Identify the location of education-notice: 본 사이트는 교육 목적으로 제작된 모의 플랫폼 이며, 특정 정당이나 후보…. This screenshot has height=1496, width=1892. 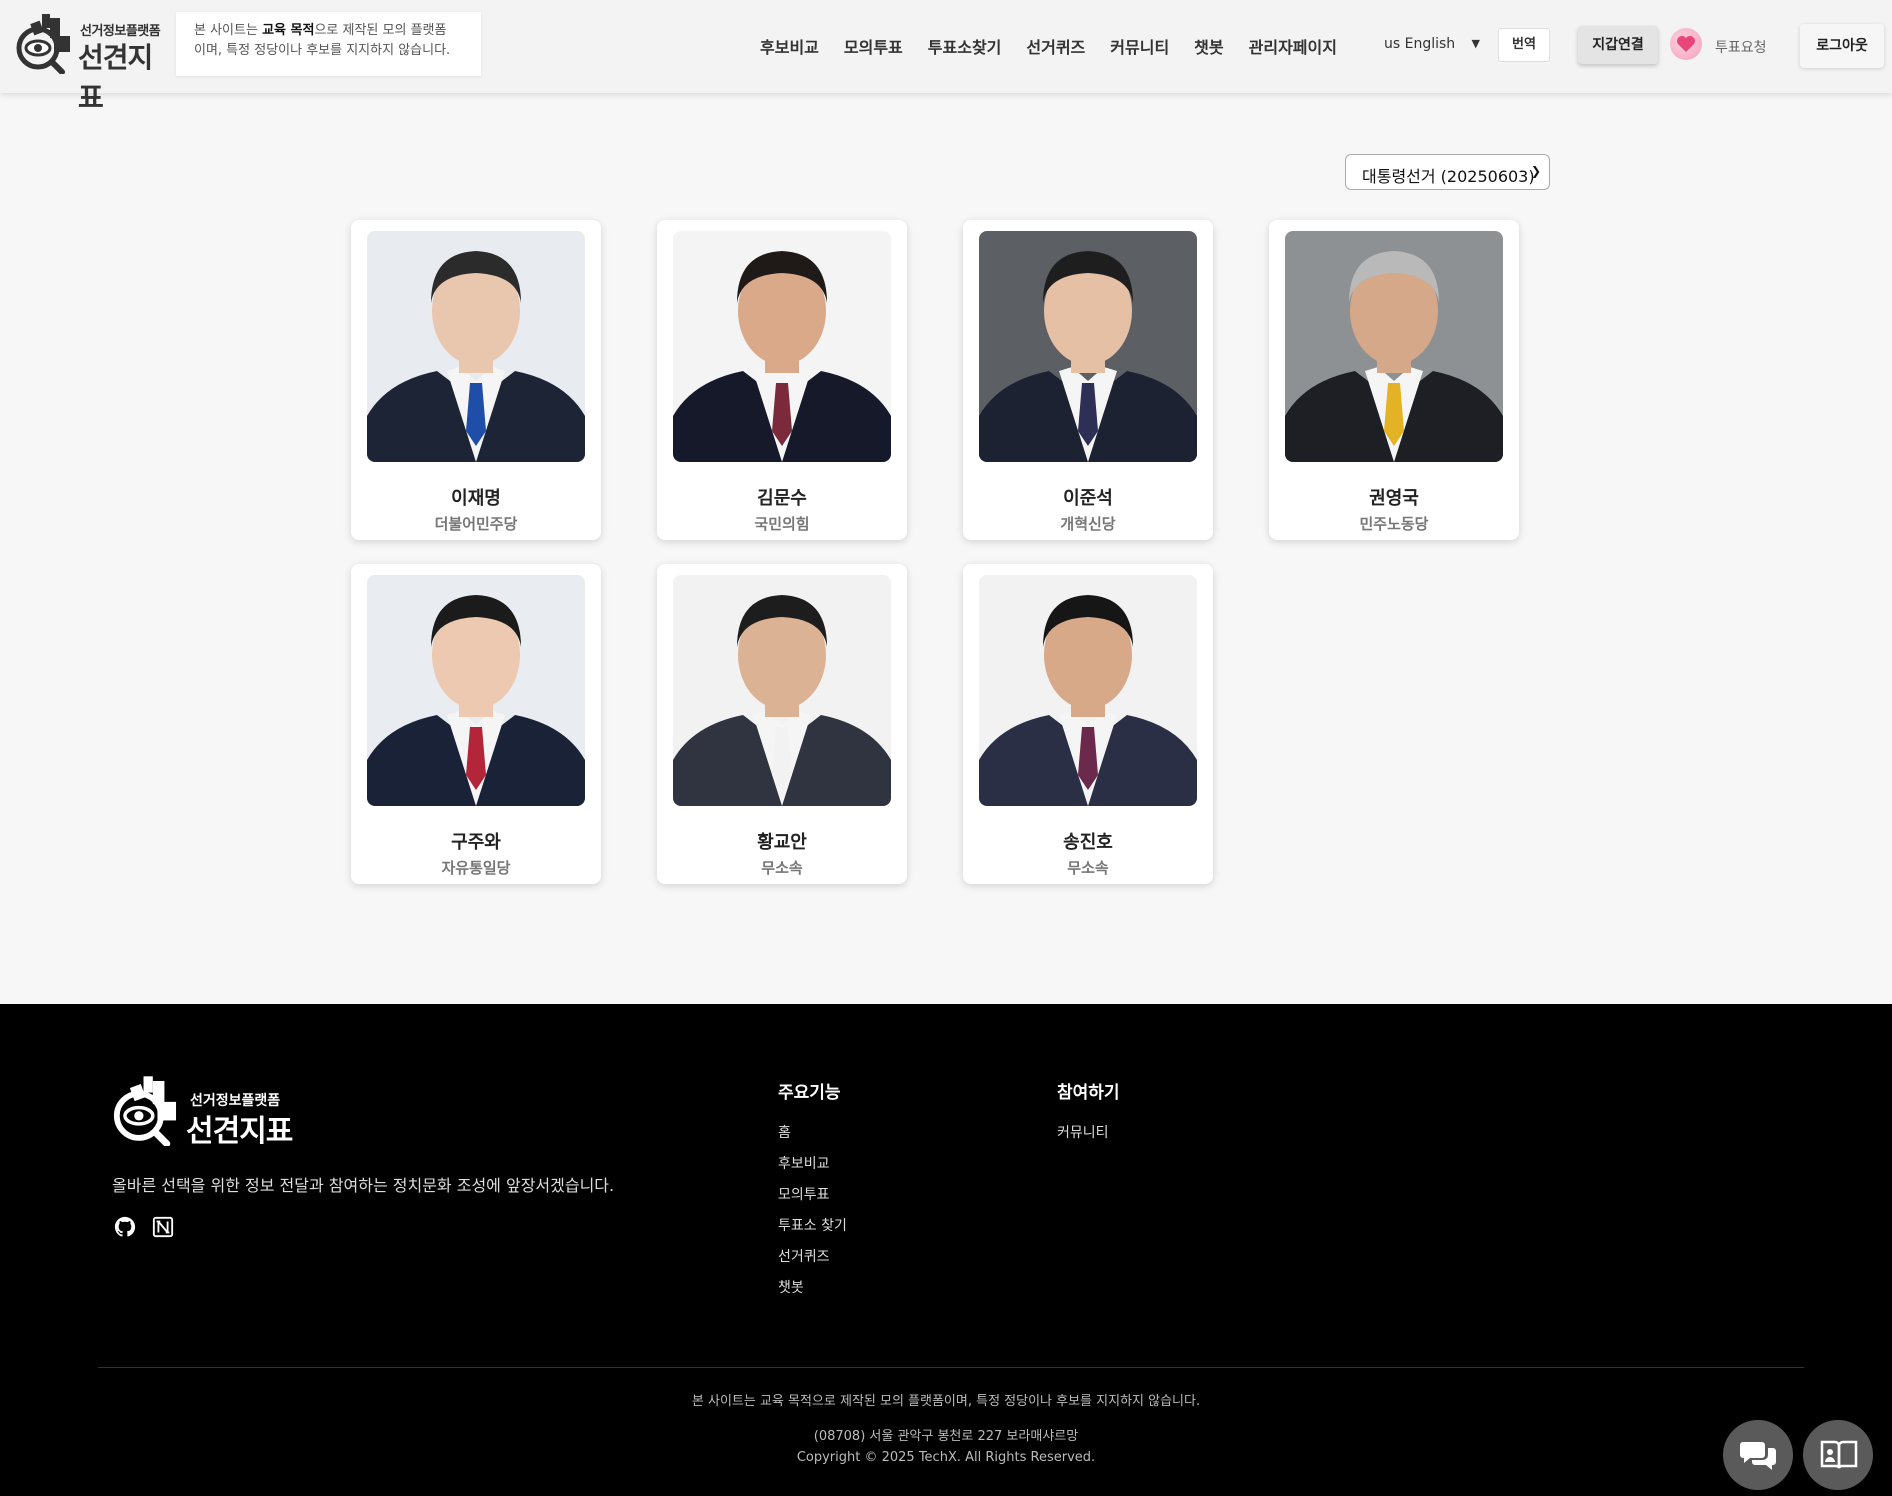
(328, 44).